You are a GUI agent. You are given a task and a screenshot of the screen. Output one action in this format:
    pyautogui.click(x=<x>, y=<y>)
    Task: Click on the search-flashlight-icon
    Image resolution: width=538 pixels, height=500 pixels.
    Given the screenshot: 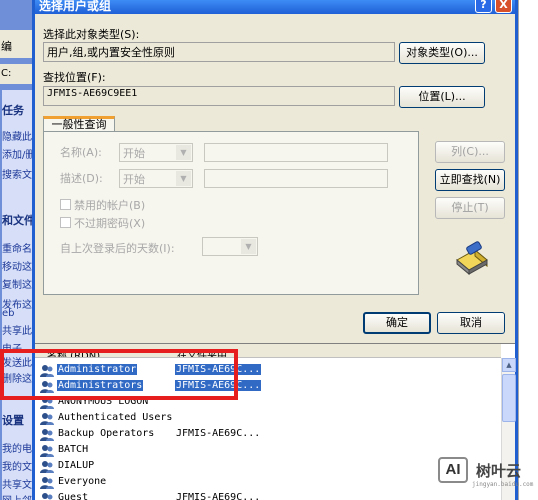 What is the action you would take?
    pyautogui.click(x=472, y=258)
    